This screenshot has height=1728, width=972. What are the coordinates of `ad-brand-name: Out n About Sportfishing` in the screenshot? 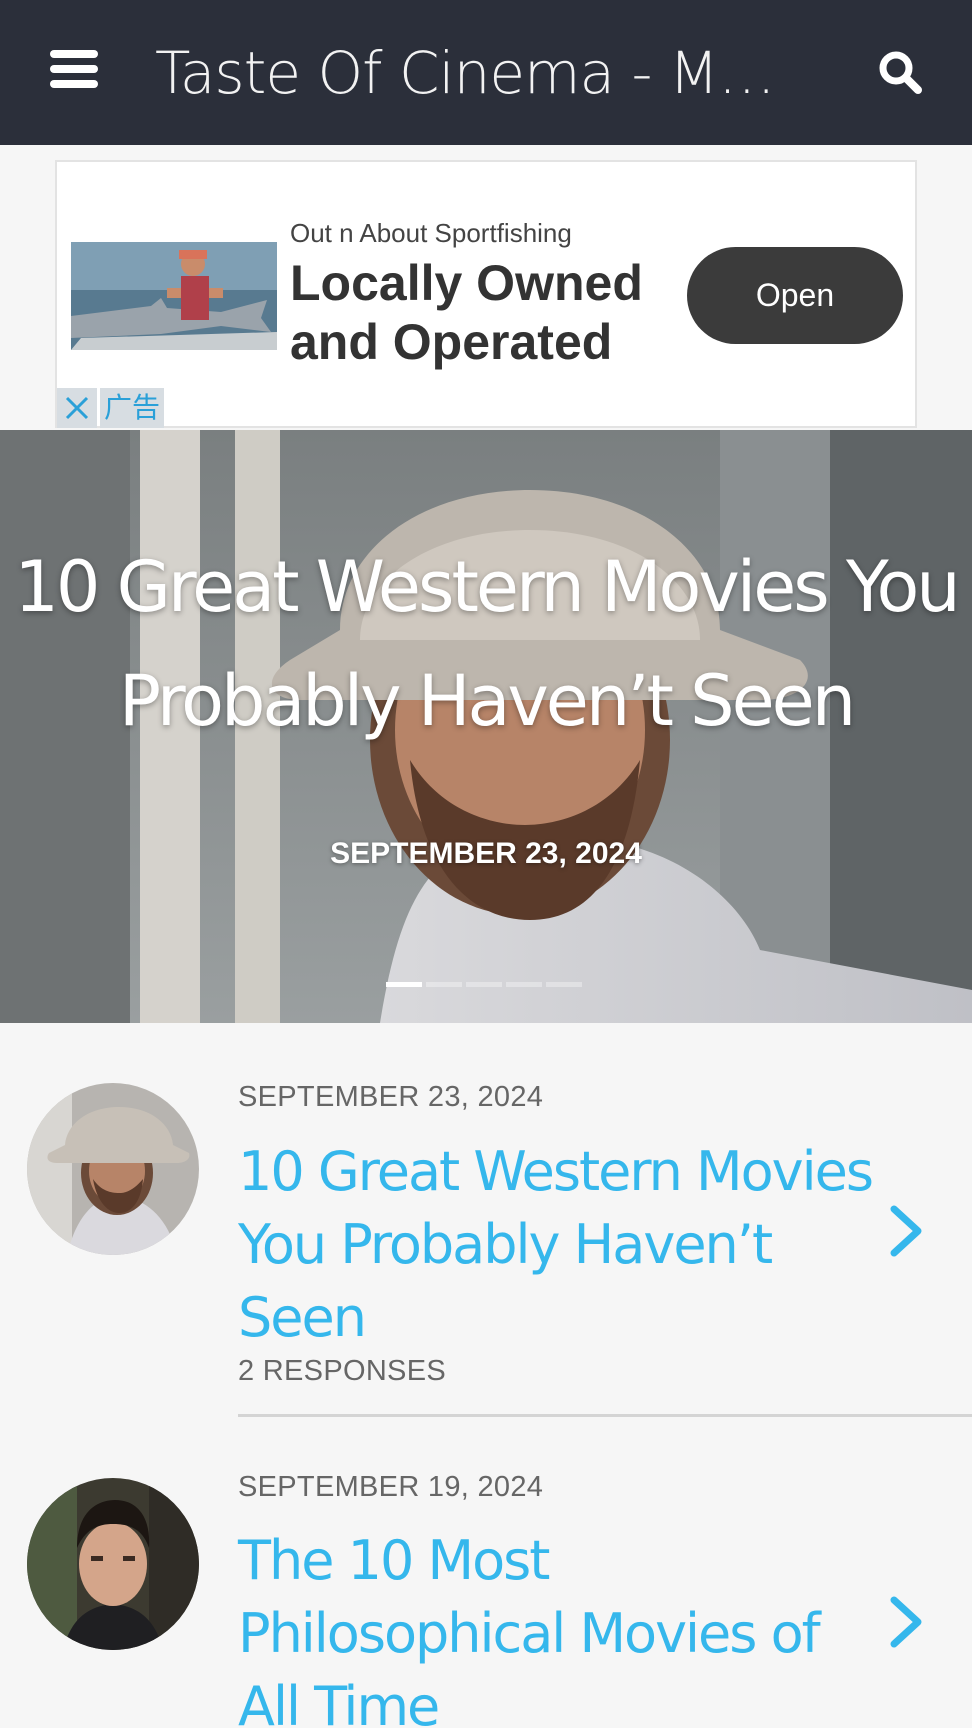 It's located at (431, 233).